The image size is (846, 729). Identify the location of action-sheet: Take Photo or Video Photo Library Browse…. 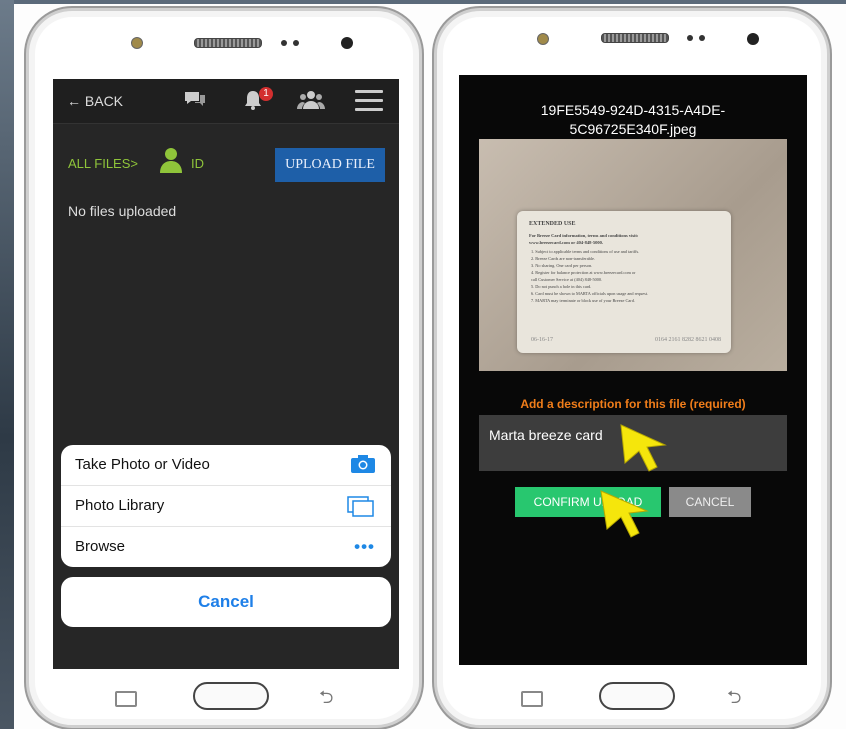
(226, 506).